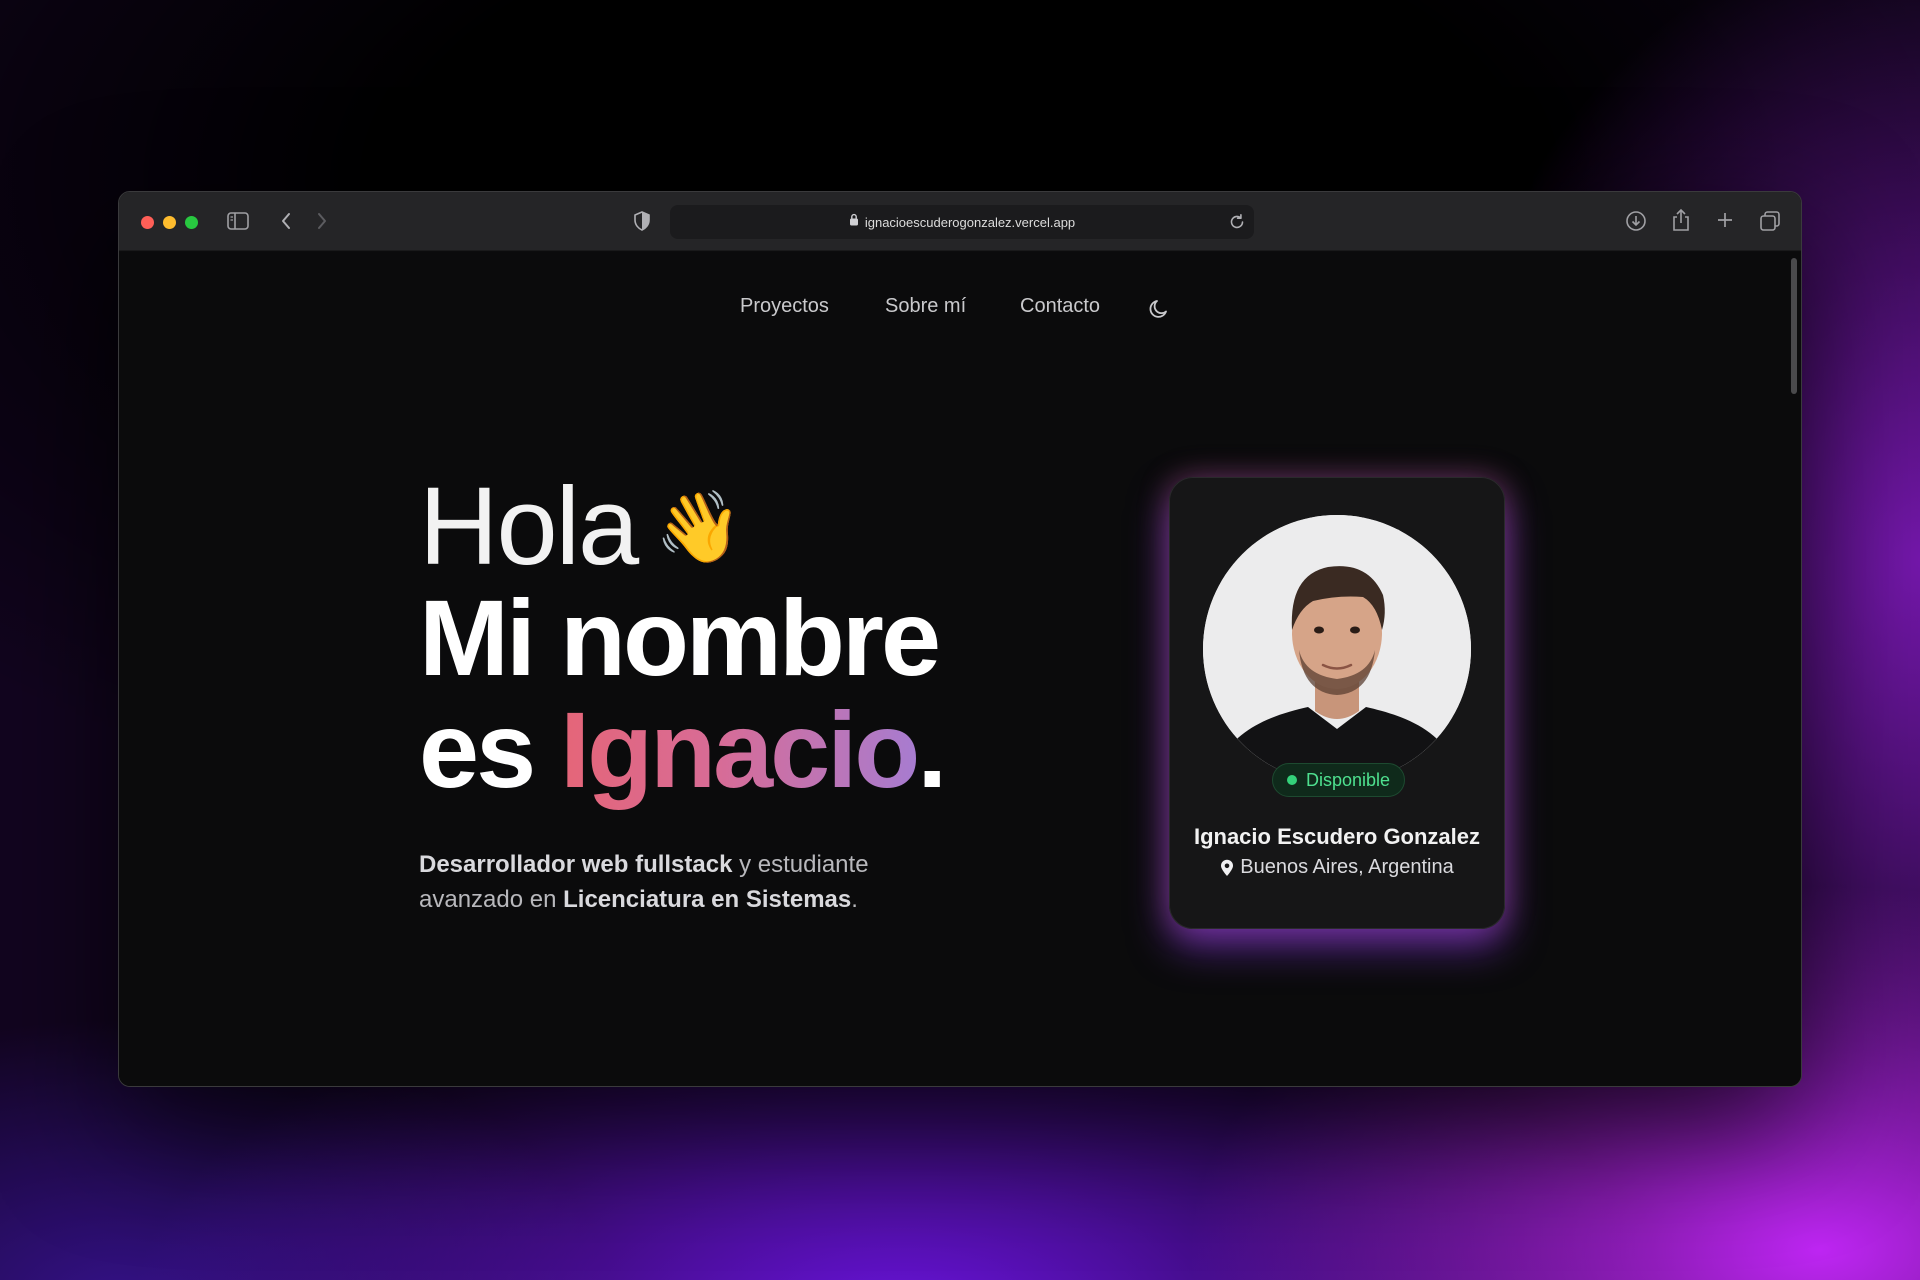 The width and height of the screenshot is (1920, 1280). What do you see at coordinates (1060, 306) in the screenshot?
I see `nav-item-contacto: Contacto` at bounding box center [1060, 306].